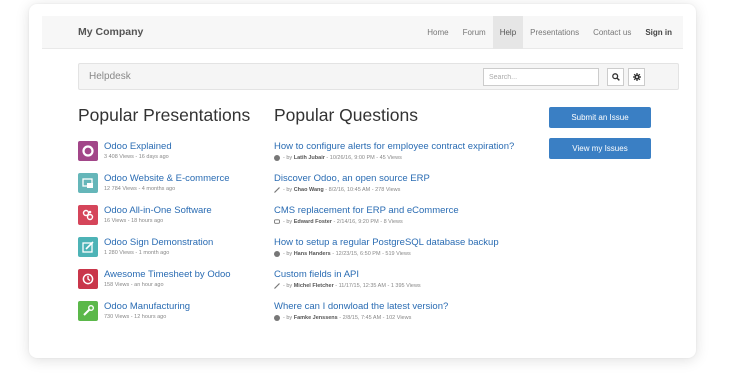 This screenshot has width=740, height=389. What do you see at coordinates (140, 189) in the screenshot?
I see `presentation-meta: 12 784 Views - 4 months ago` at bounding box center [140, 189].